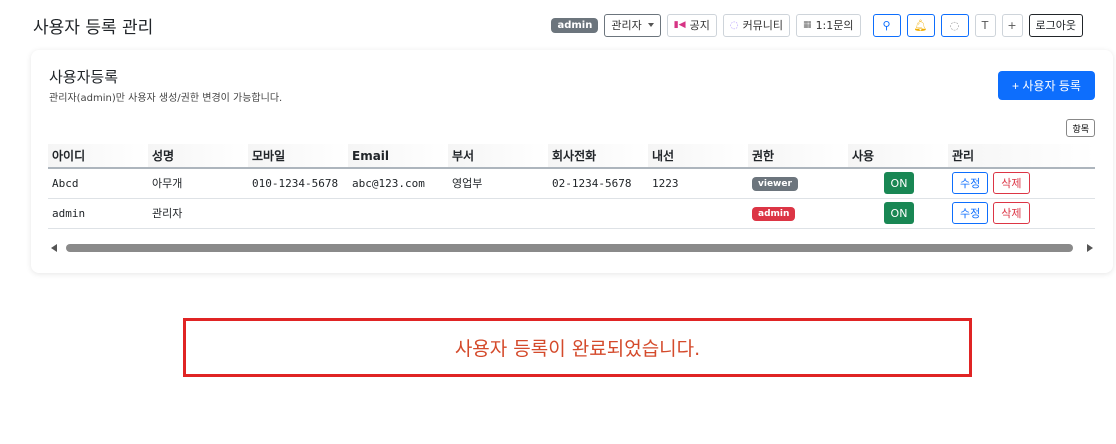  I want to click on horizontal-scrollbar, so click(572, 248).